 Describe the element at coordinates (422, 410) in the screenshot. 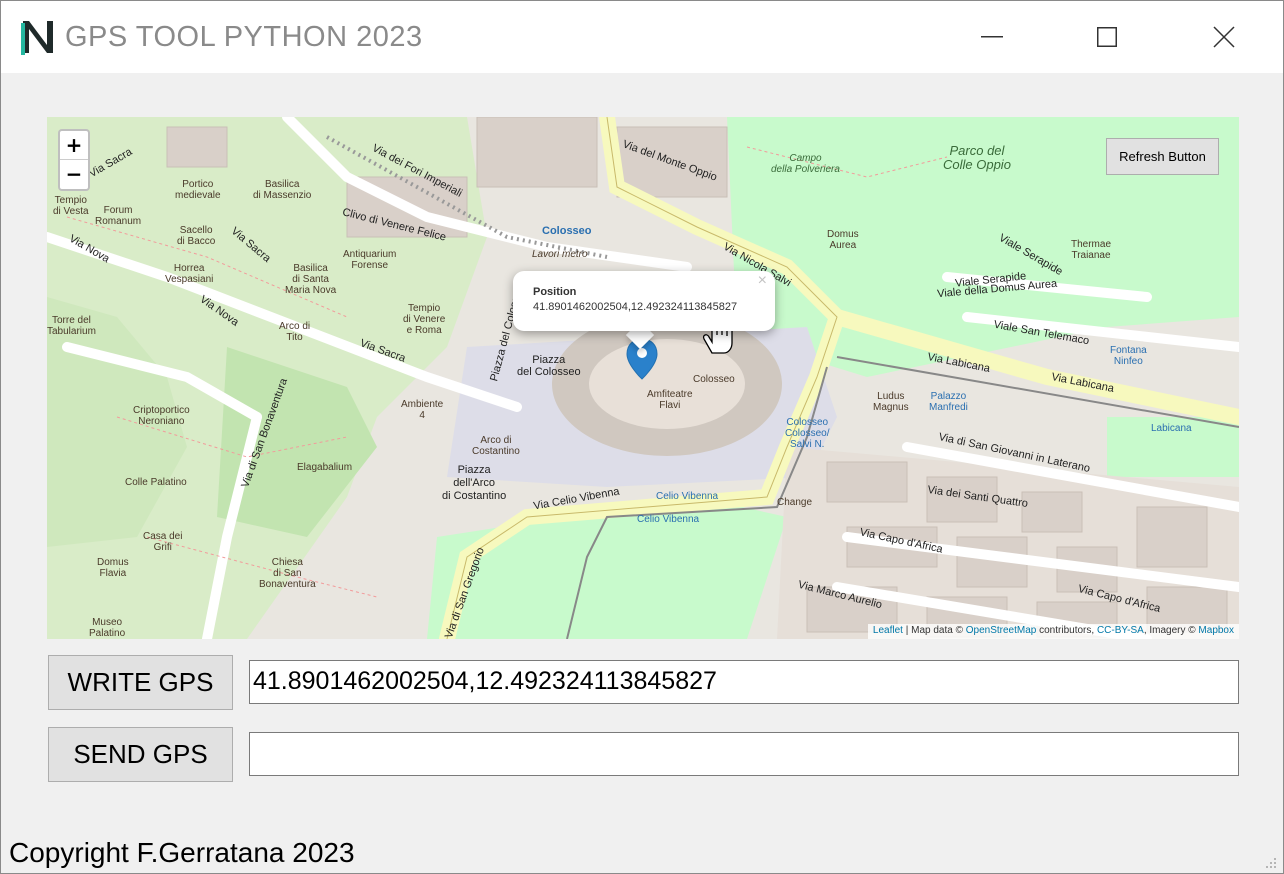

I see `label-ambiente: Ambiente 4` at that location.